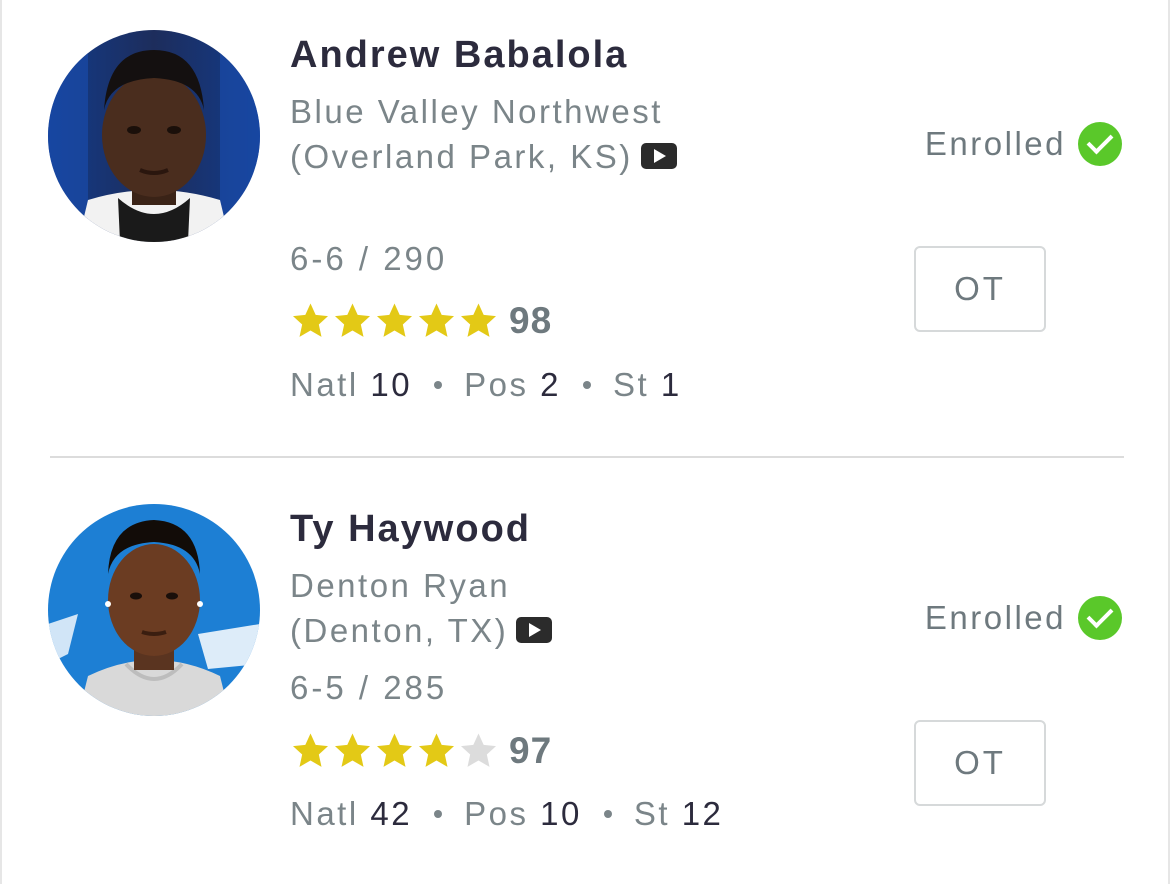 Image resolution: width=1170 pixels, height=884 pixels. Describe the element at coordinates (561, 813) in the screenshot. I see `pos-rank-value: 10` at that location.